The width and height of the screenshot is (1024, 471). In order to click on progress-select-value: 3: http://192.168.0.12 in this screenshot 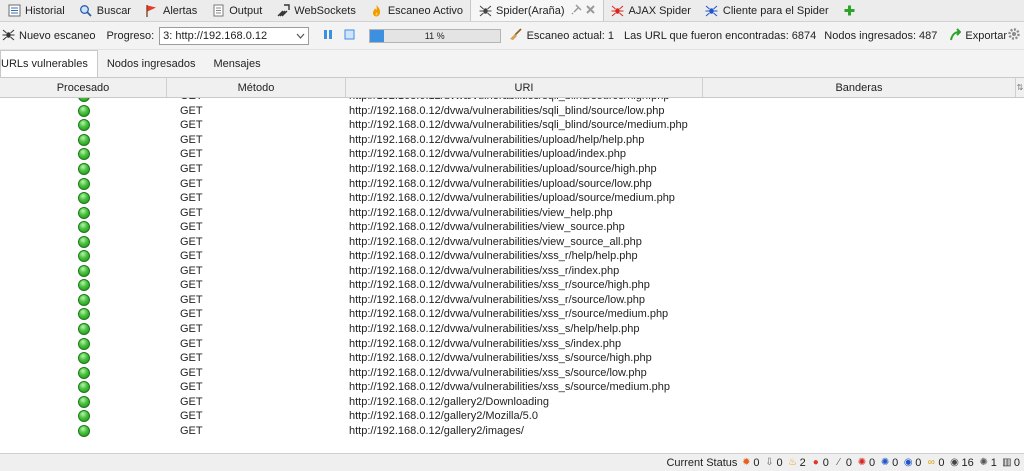, I will do `click(215, 35)`.